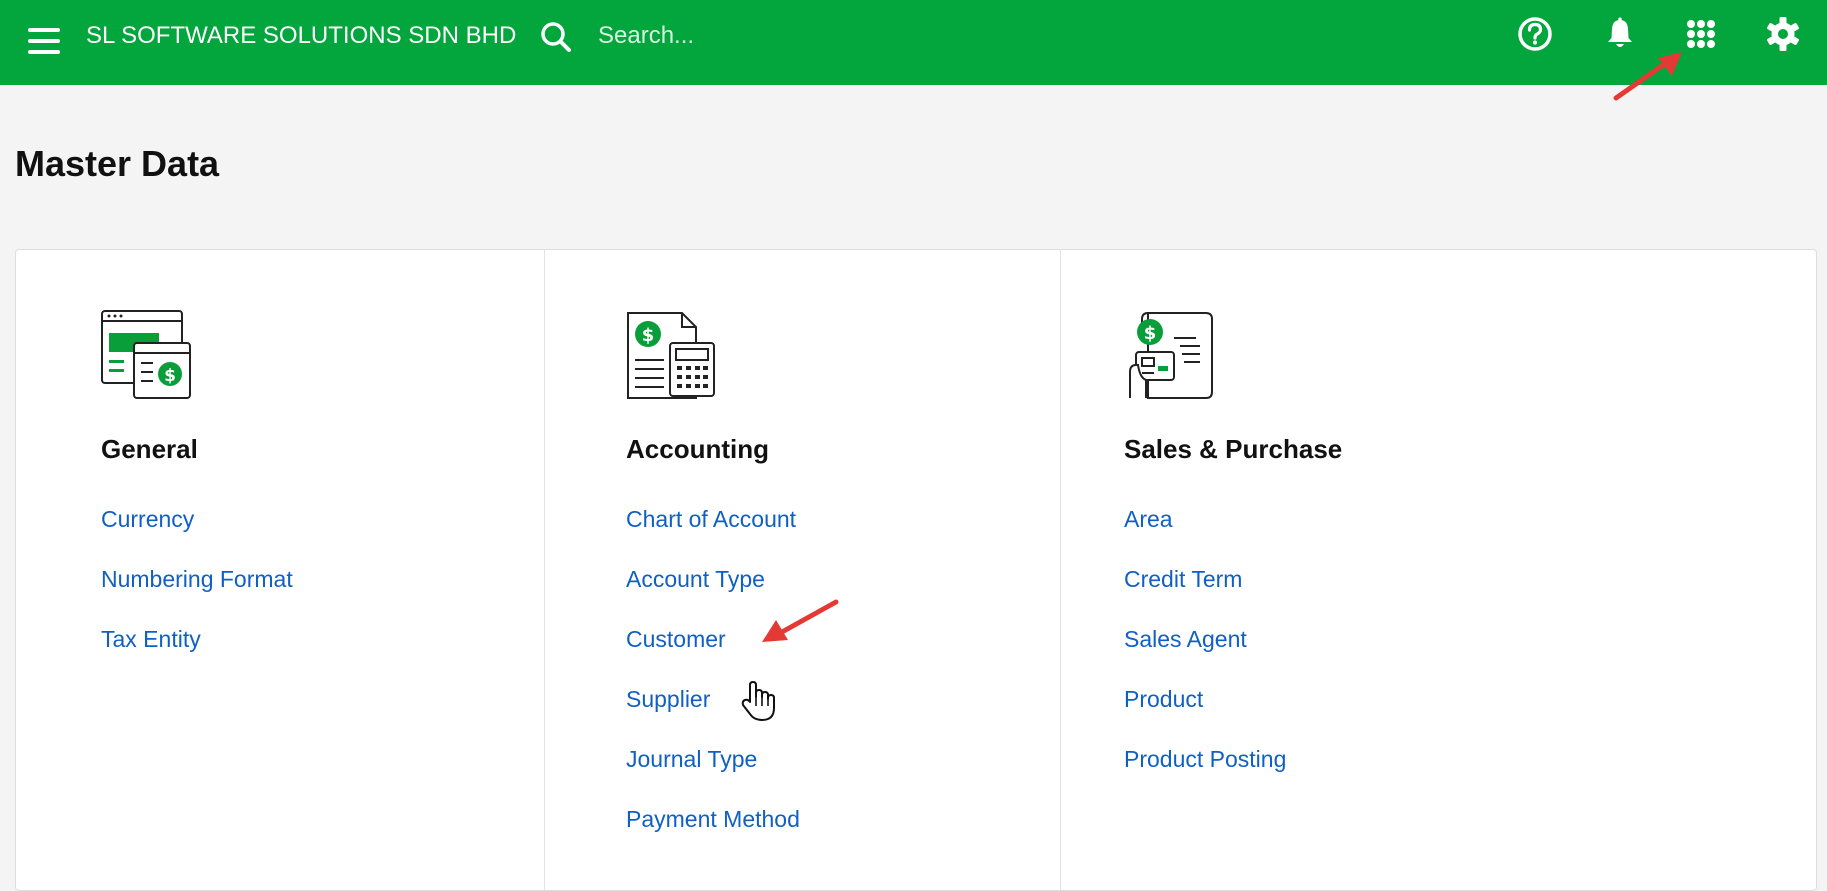  I want to click on section-title-sales-purchase: Sales & Purchase, so click(1233, 449).